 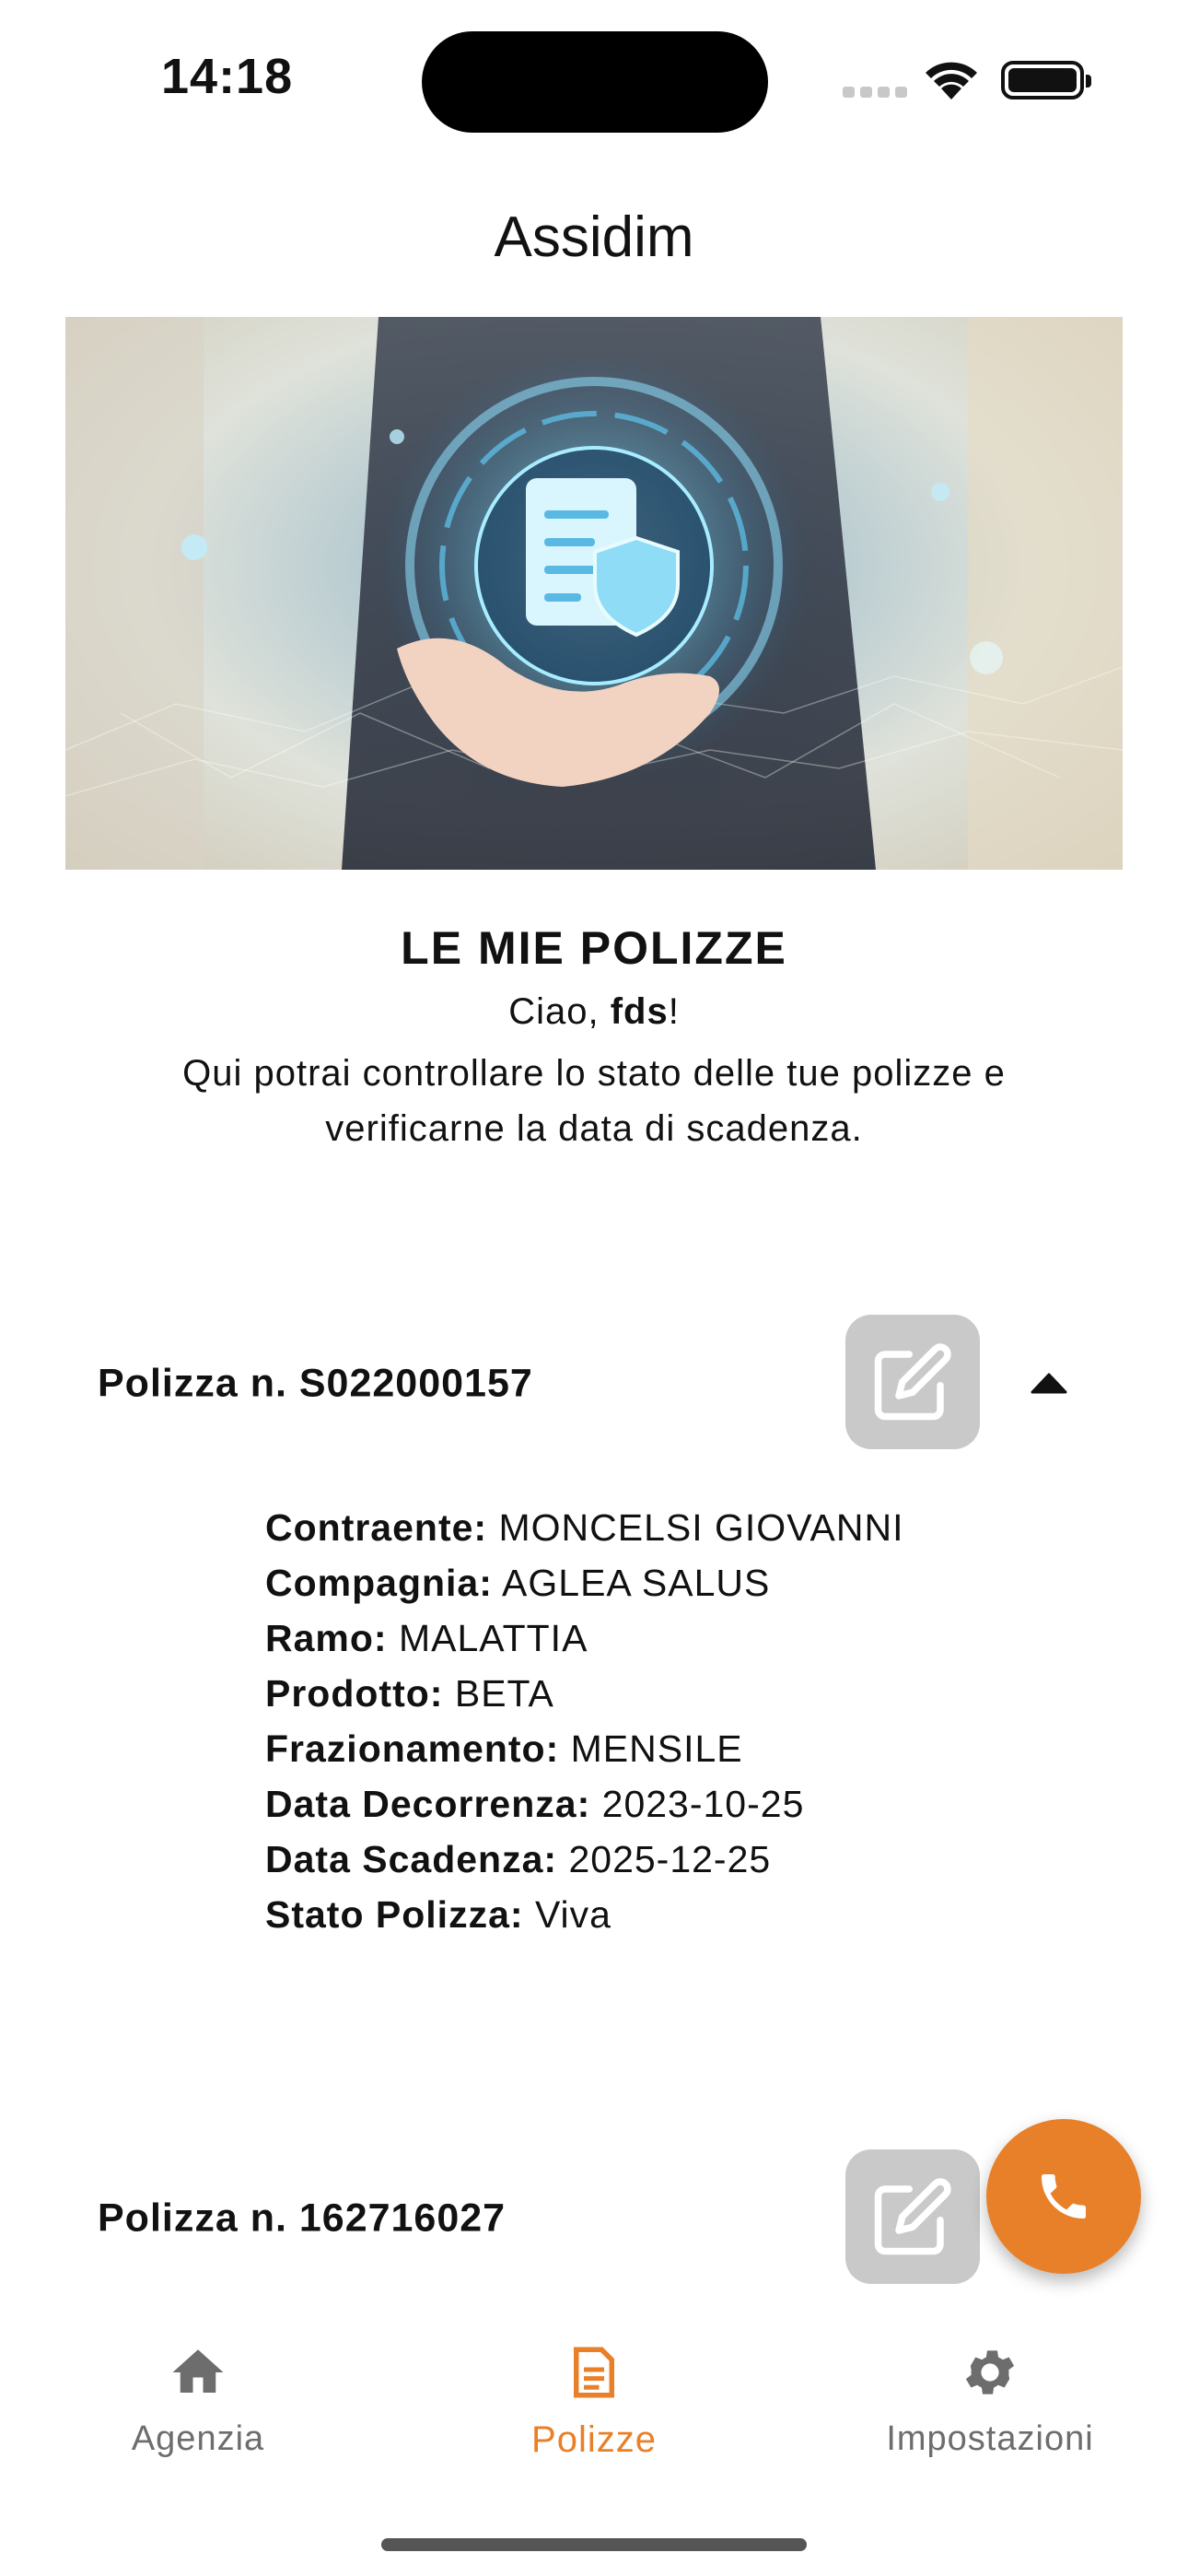 I want to click on detail-label: Data Scadenza:, so click(x=411, y=1859).